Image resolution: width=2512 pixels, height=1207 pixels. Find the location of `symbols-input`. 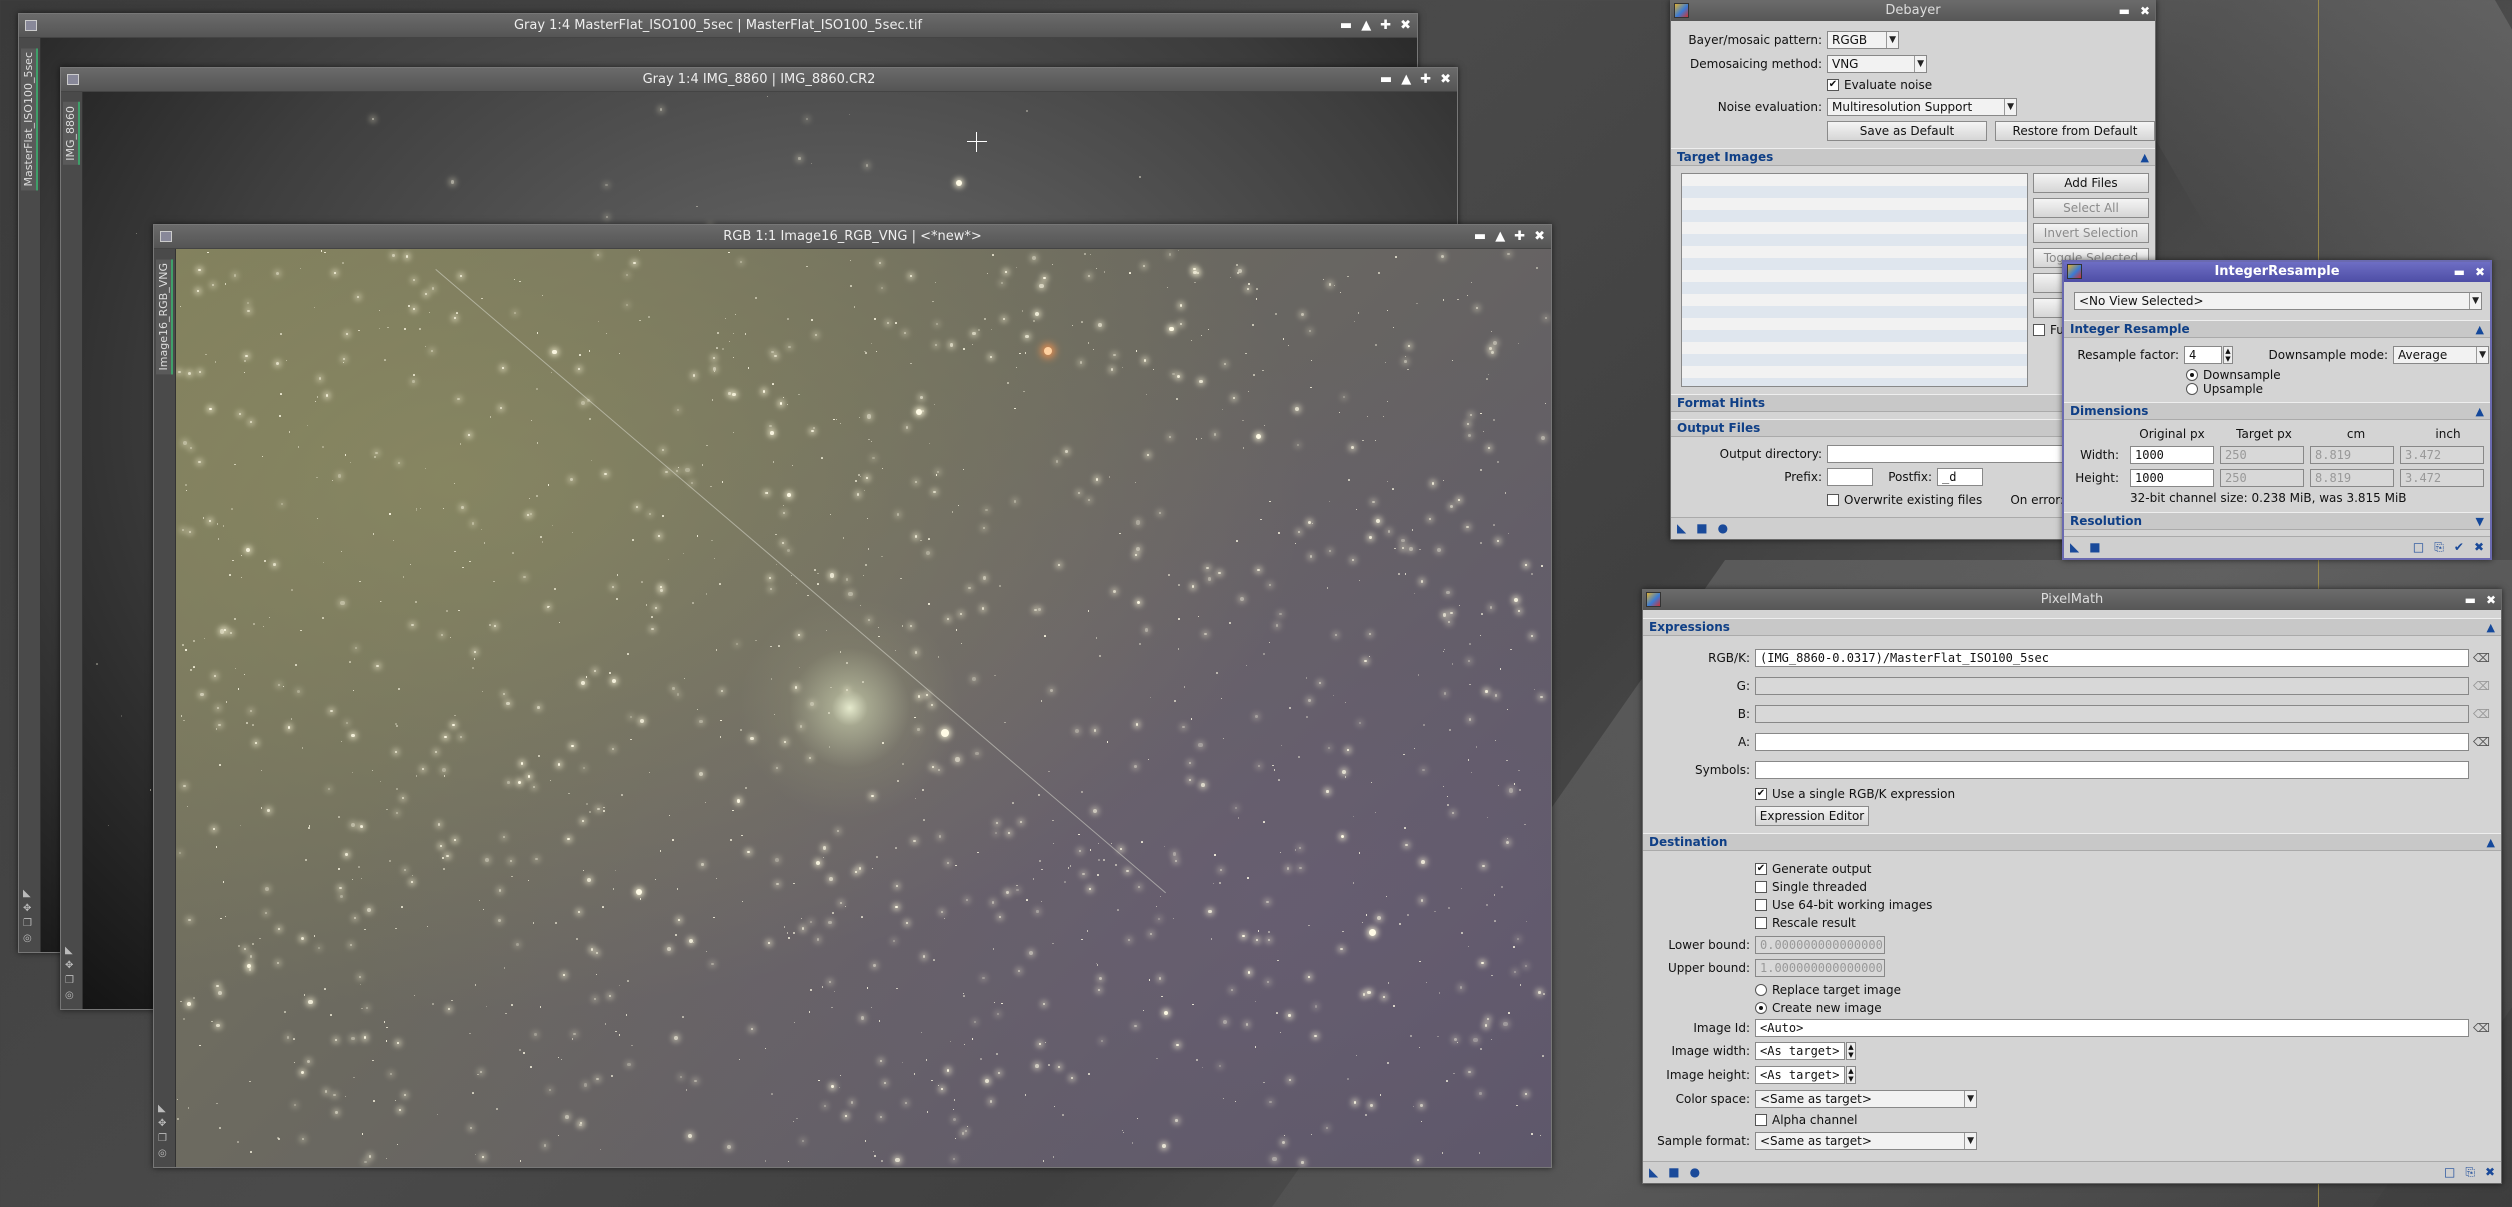

symbols-input is located at coordinates (2112, 770).